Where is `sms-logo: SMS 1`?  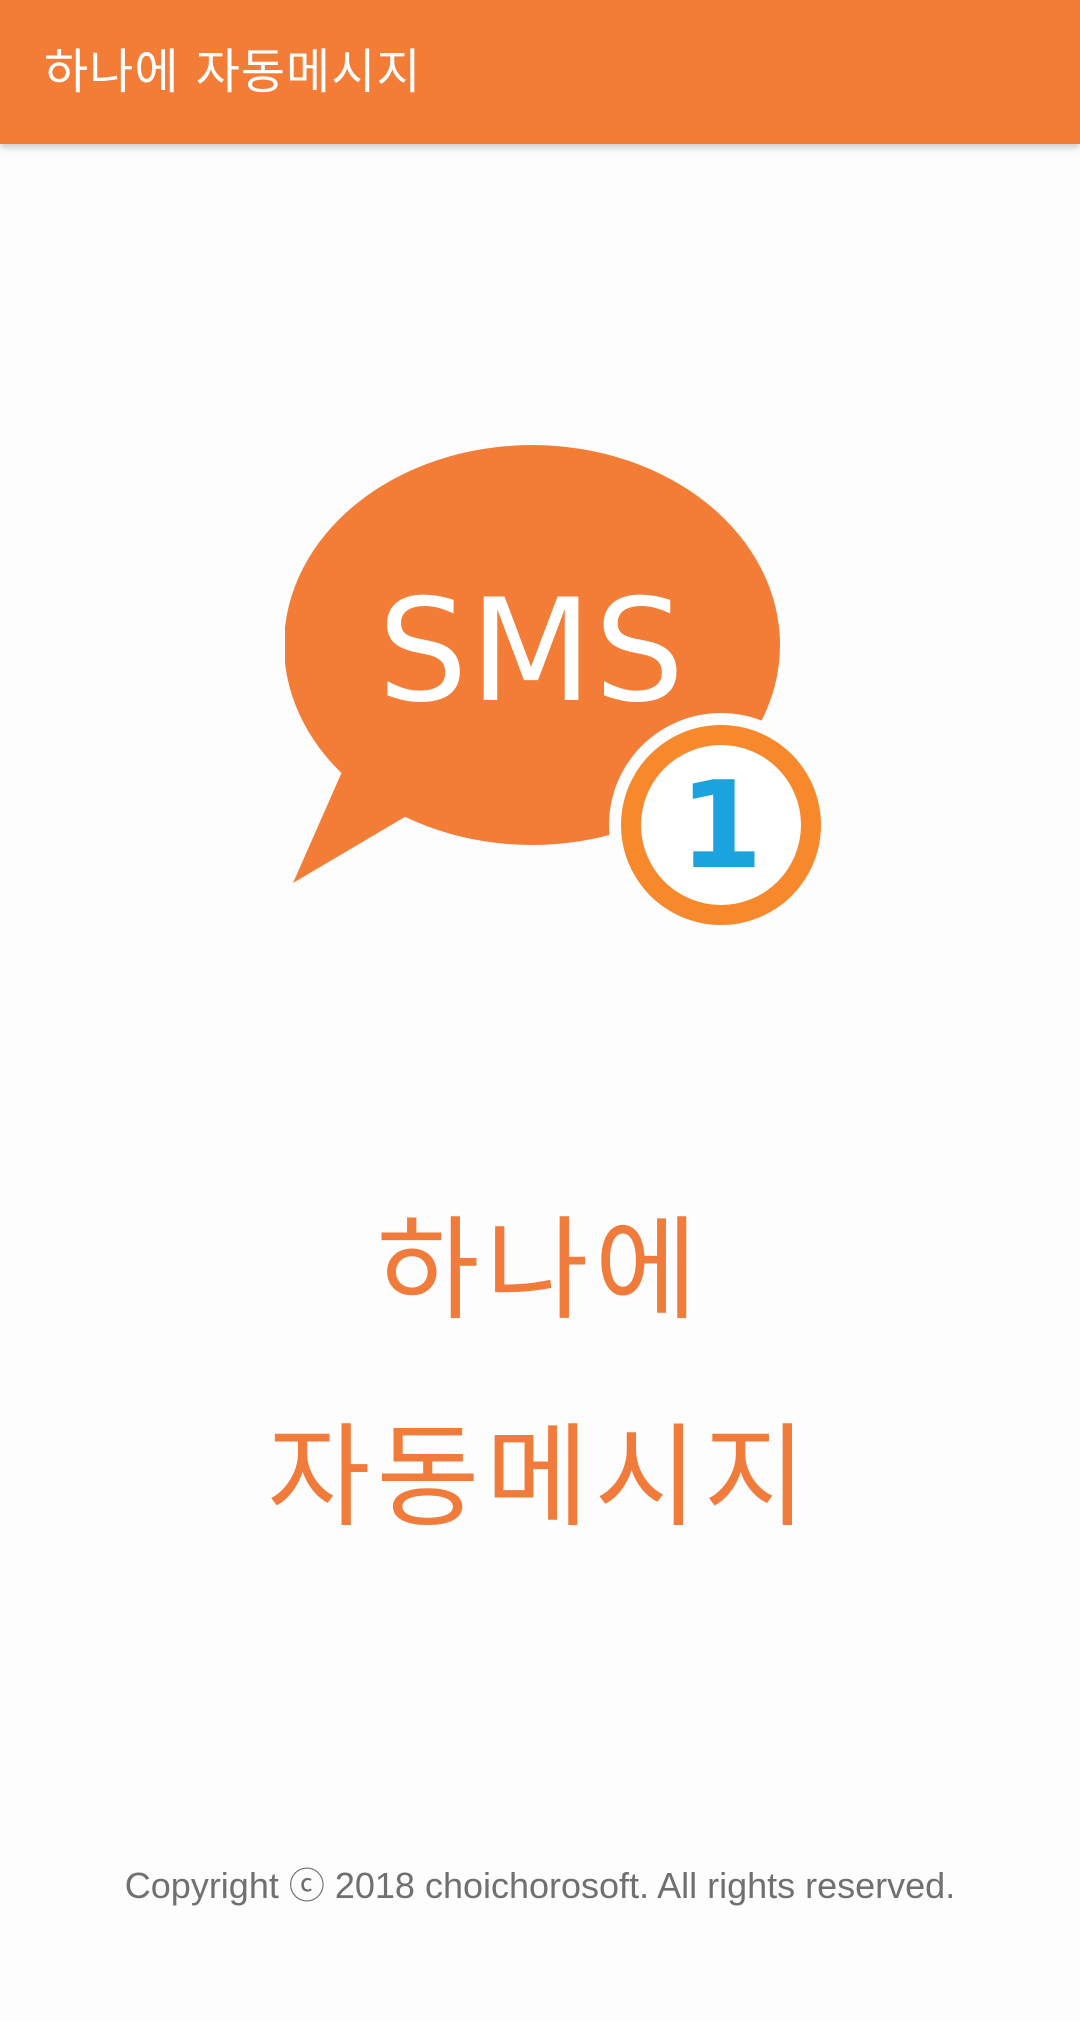
sms-logo: SMS 1 is located at coordinates (555, 687).